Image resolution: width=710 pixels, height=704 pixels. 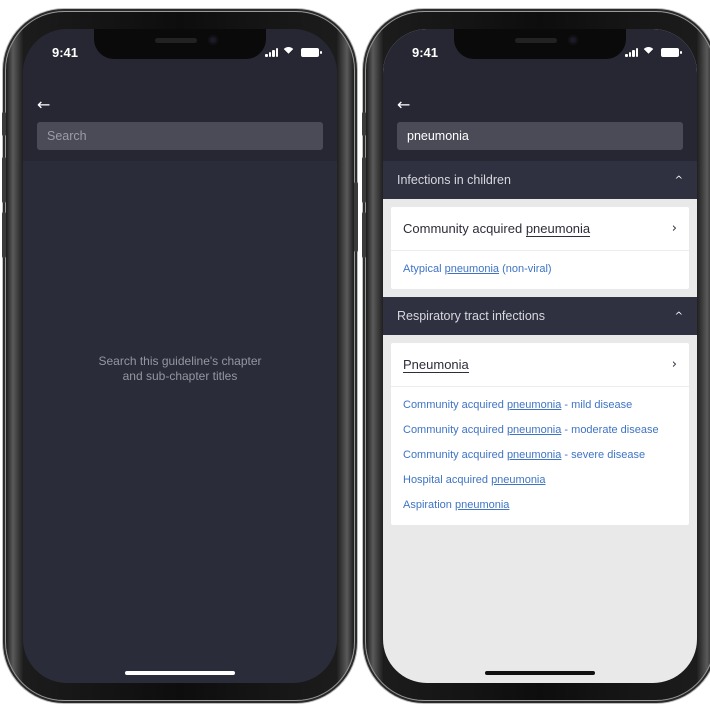 I want to click on power-button, so click(x=356, y=217).